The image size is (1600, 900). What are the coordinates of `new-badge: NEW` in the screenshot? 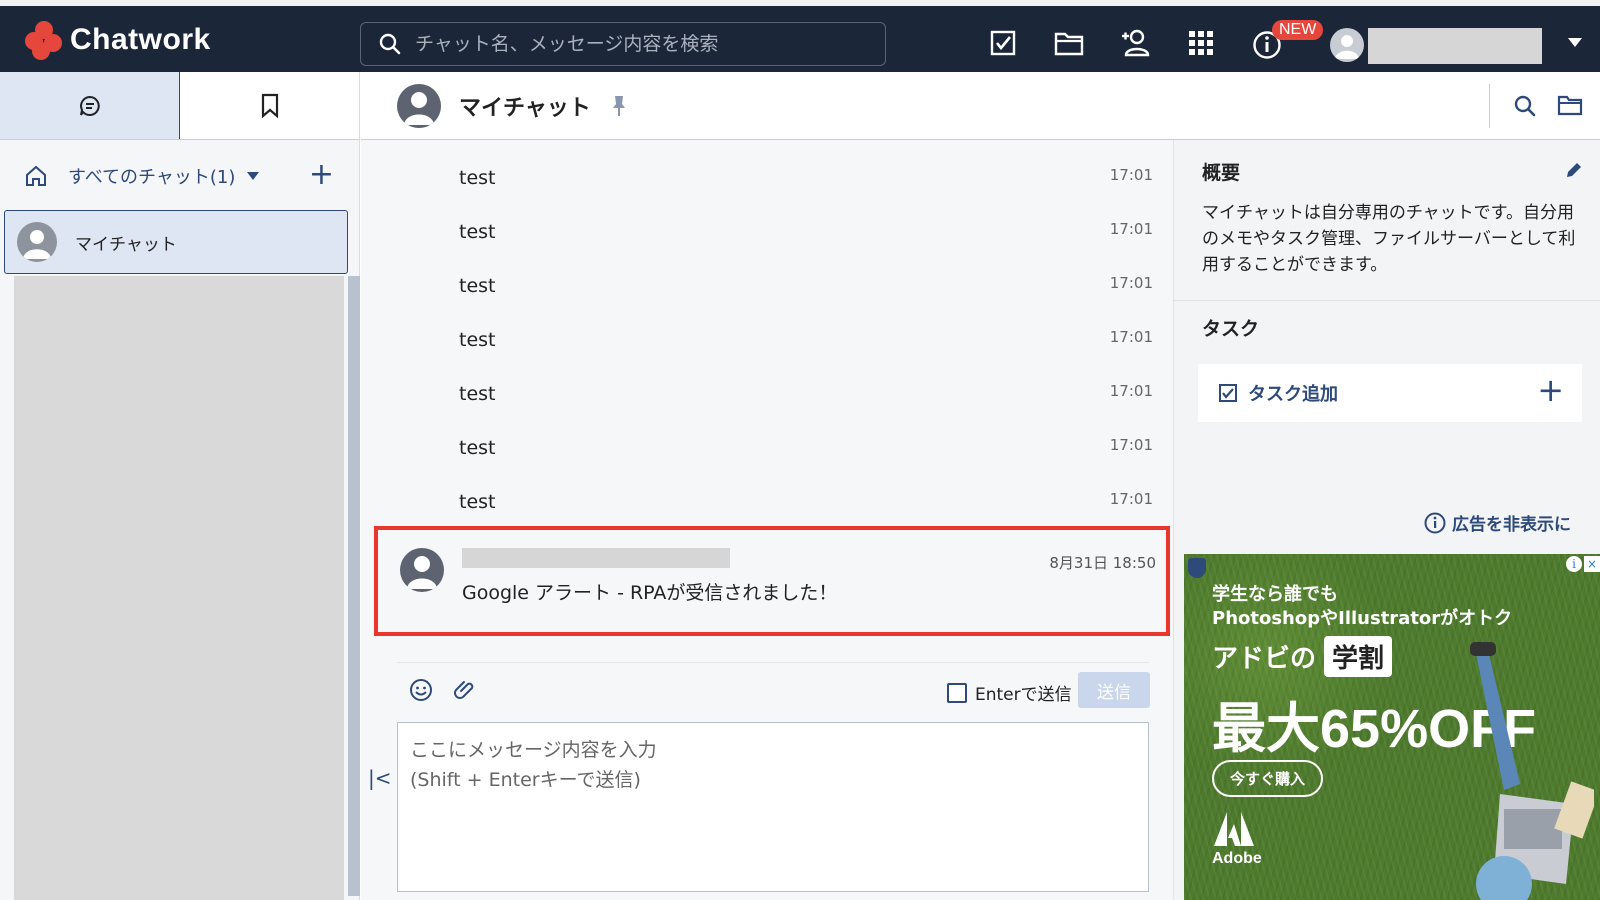 It's located at (1298, 30).